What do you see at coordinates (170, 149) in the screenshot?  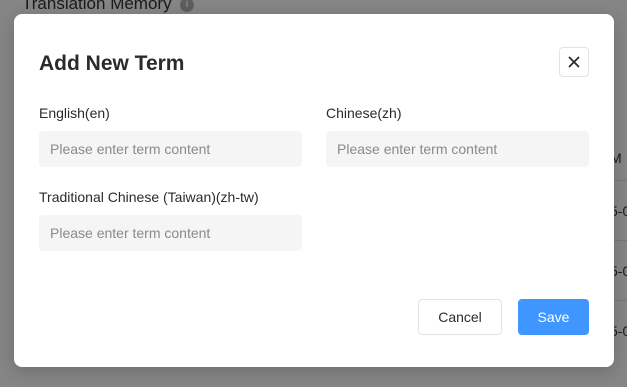 I see `english-term-input` at bounding box center [170, 149].